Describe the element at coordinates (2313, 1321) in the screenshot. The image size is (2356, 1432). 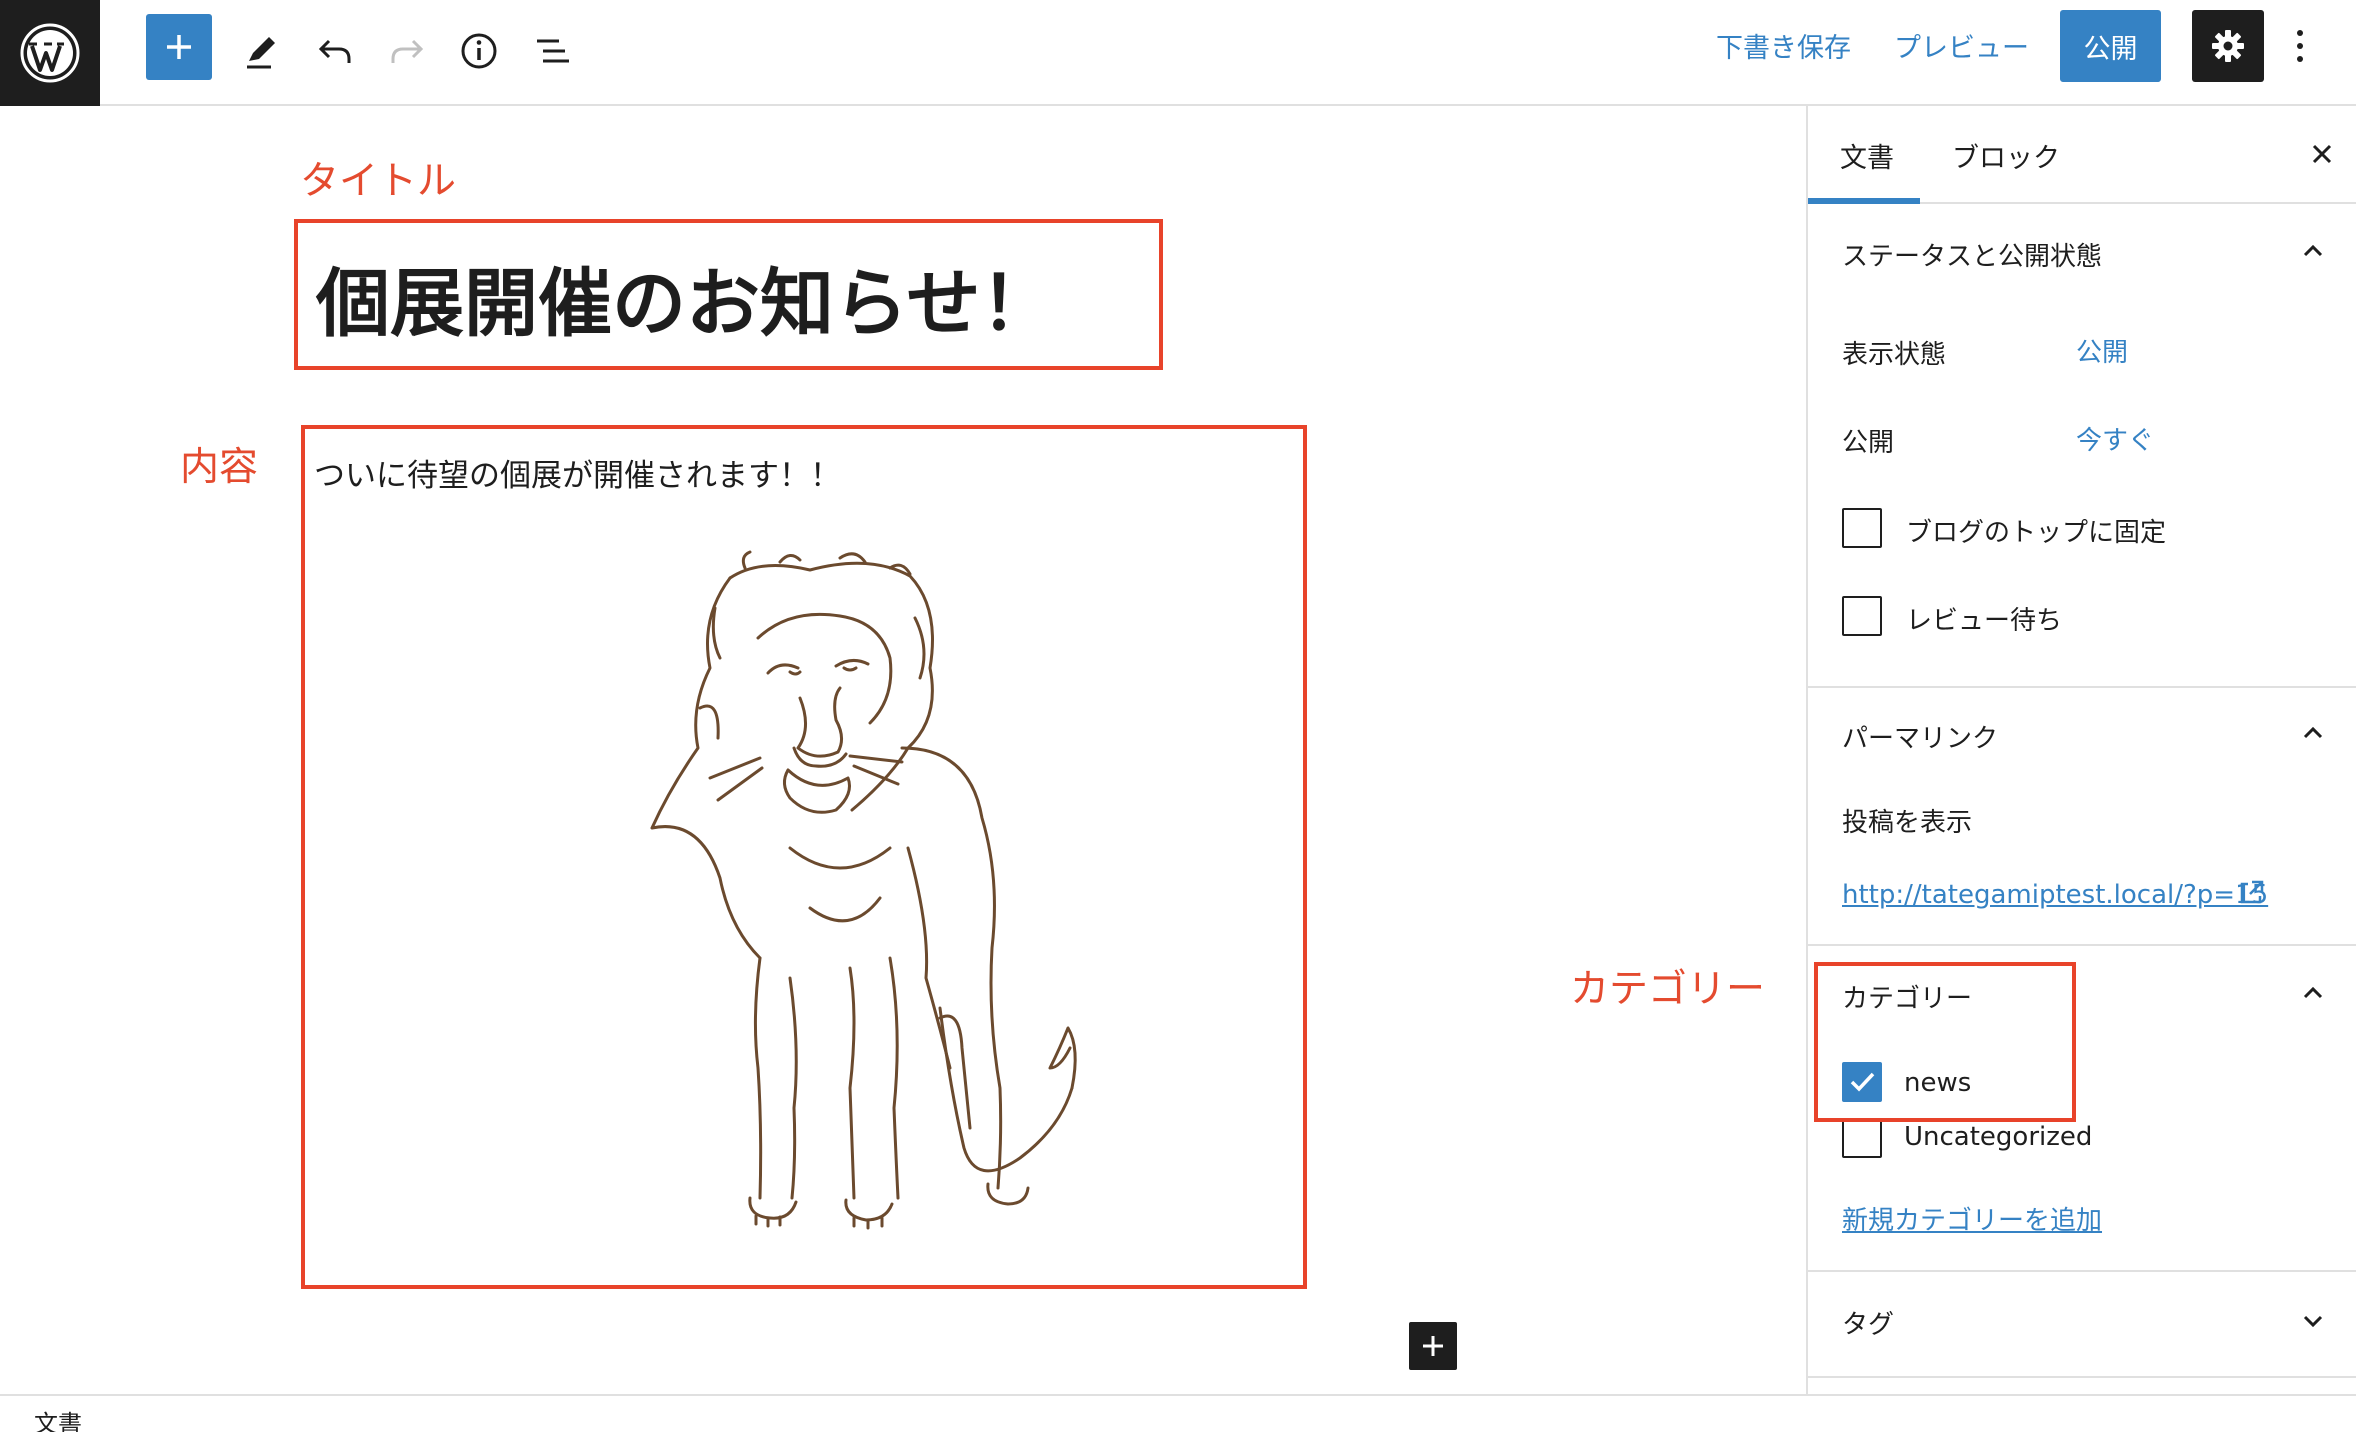
I see `chevron-down-icon` at that location.